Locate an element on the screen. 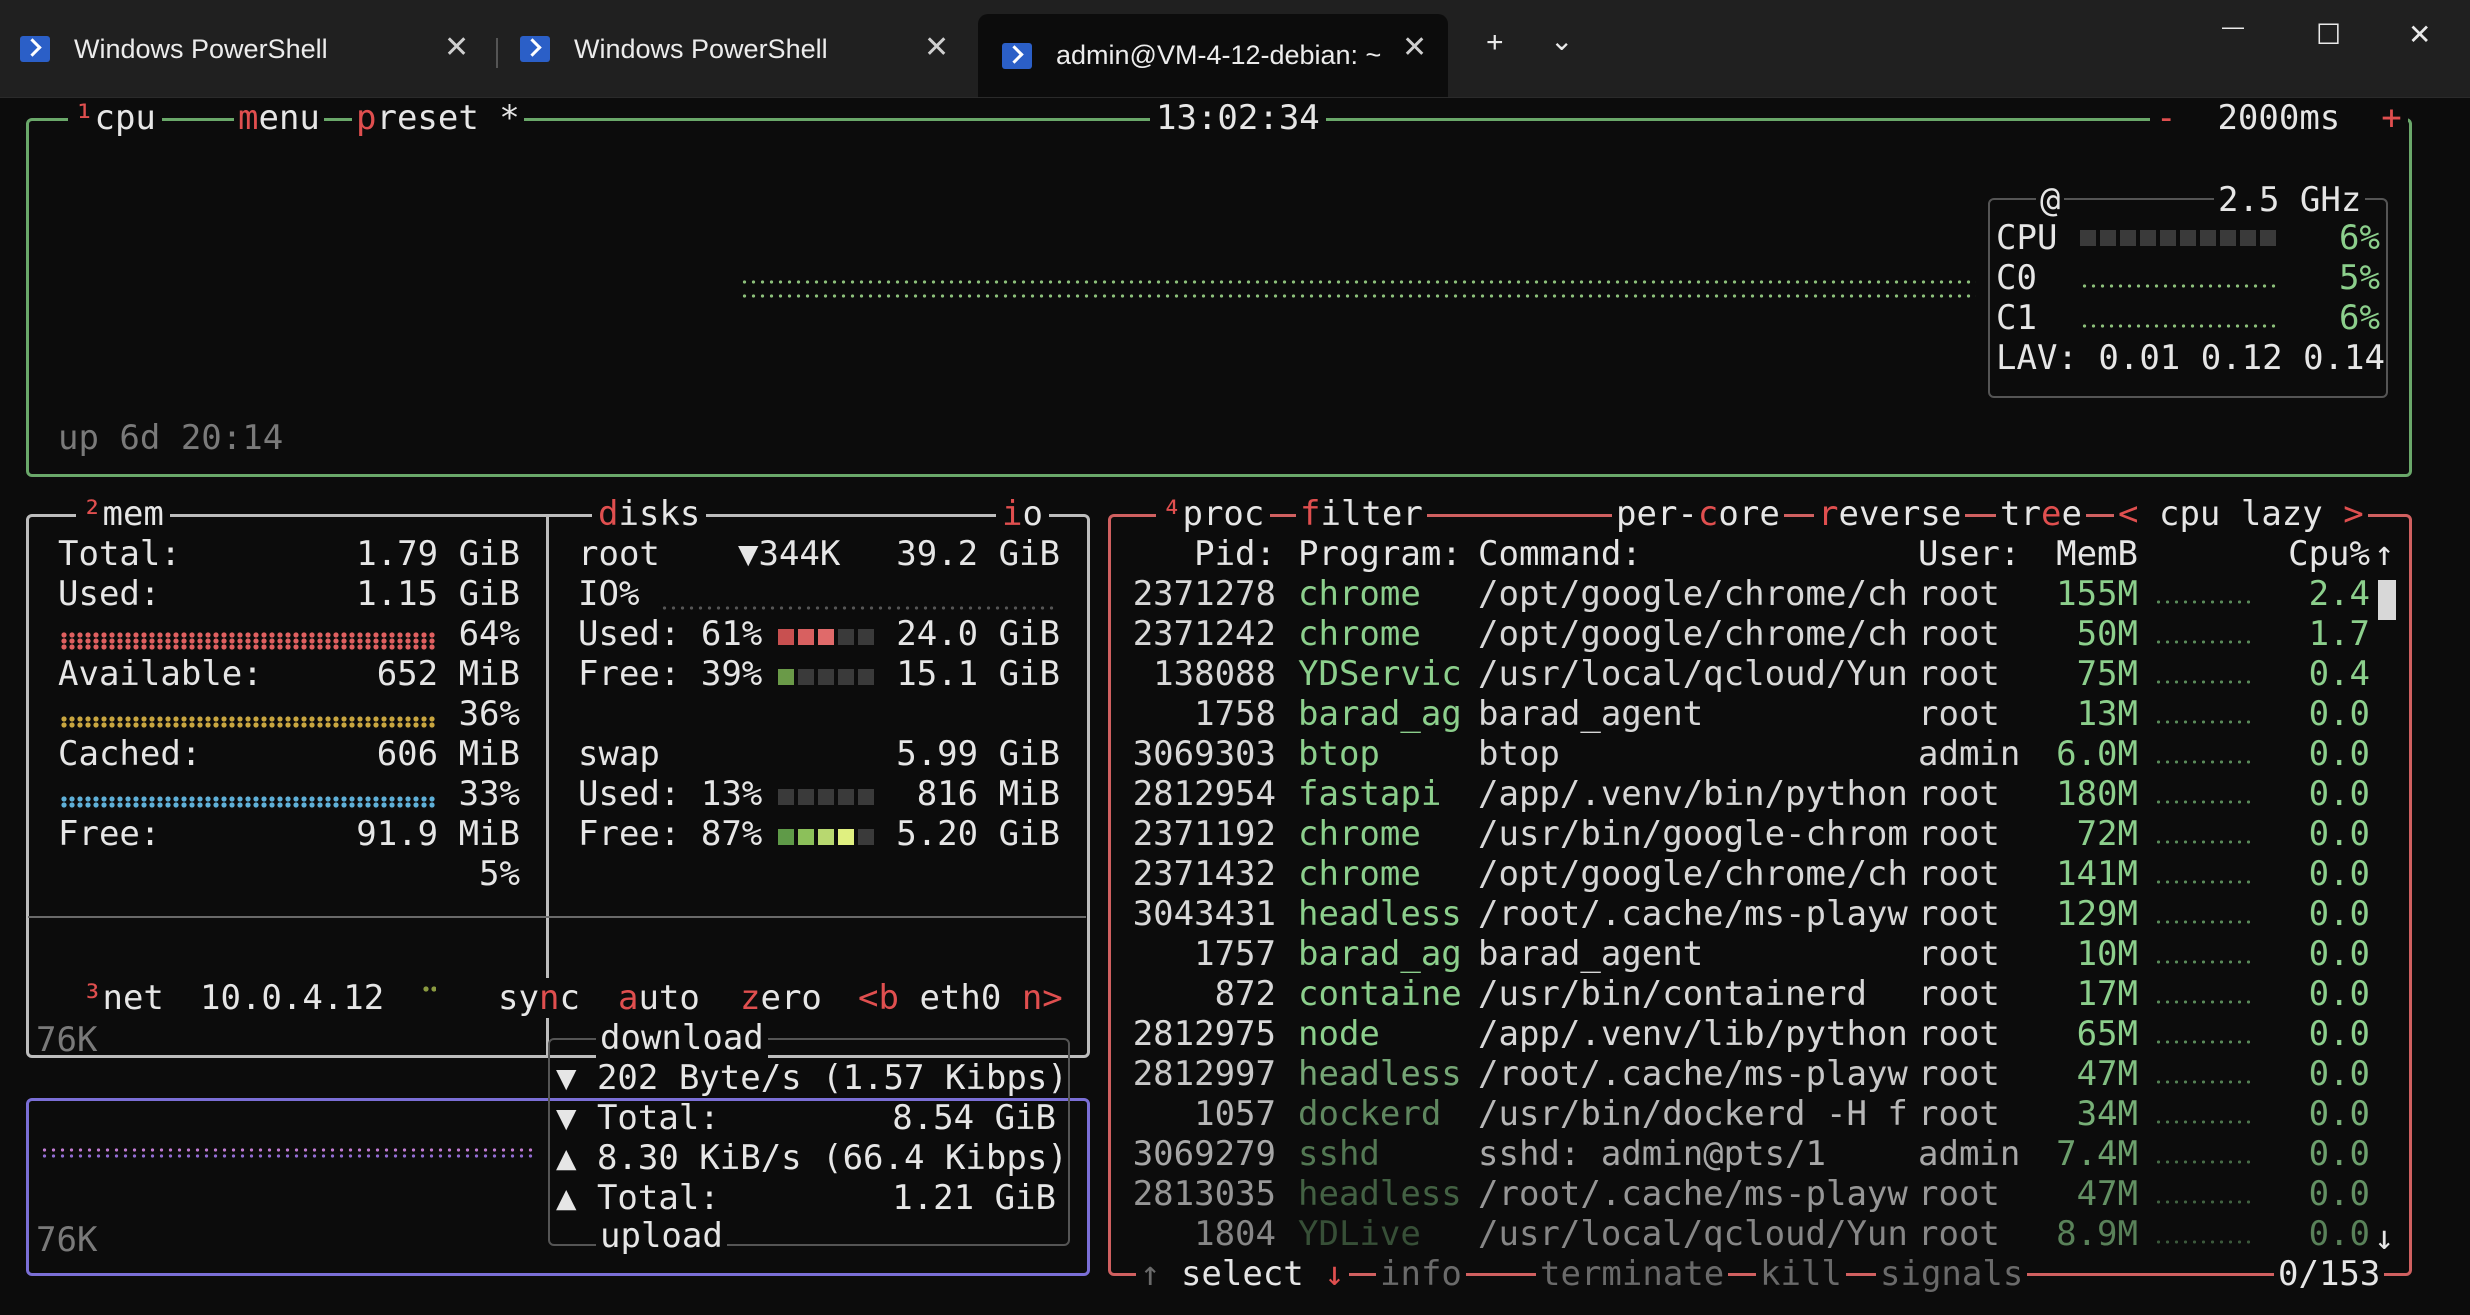 Image resolution: width=2470 pixels, height=1315 pixels. proc-kill-button: kill is located at coordinates (1801, 1274).